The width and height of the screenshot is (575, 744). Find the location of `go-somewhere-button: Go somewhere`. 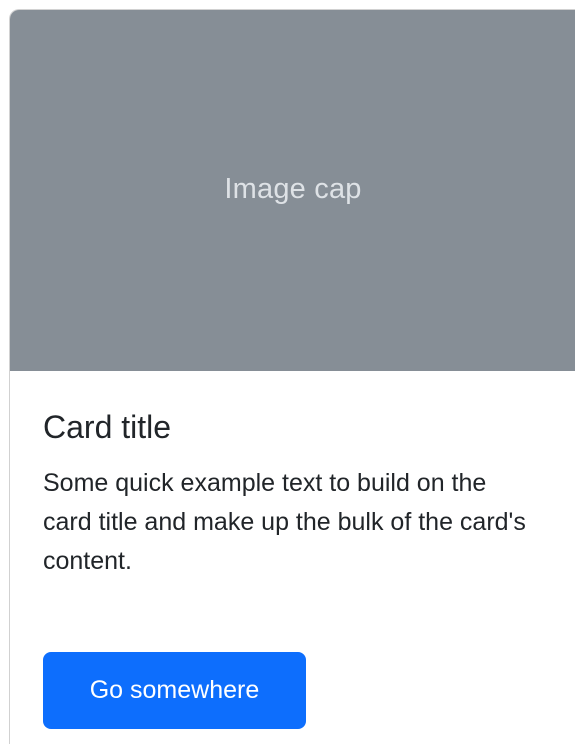

go-somewhere-button: Go somewhere is located at coordinates (174, 690).